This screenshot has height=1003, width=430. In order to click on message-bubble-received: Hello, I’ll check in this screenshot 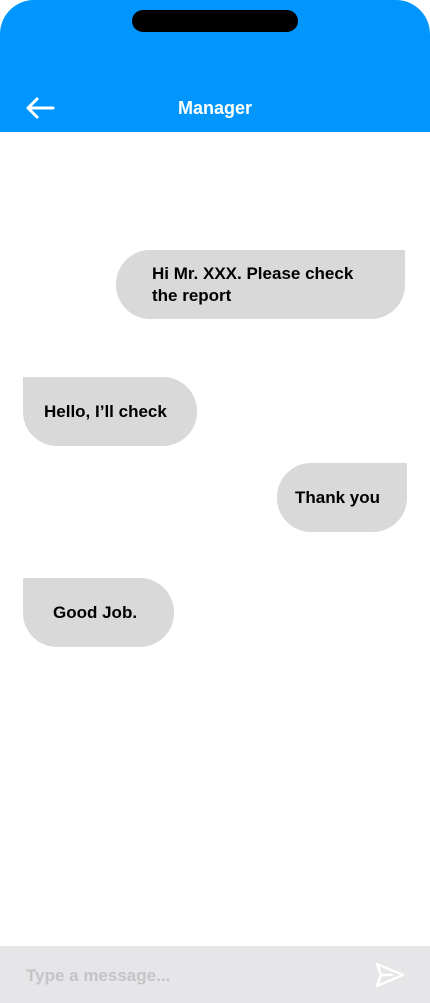, I will do `click(110, 411)`.